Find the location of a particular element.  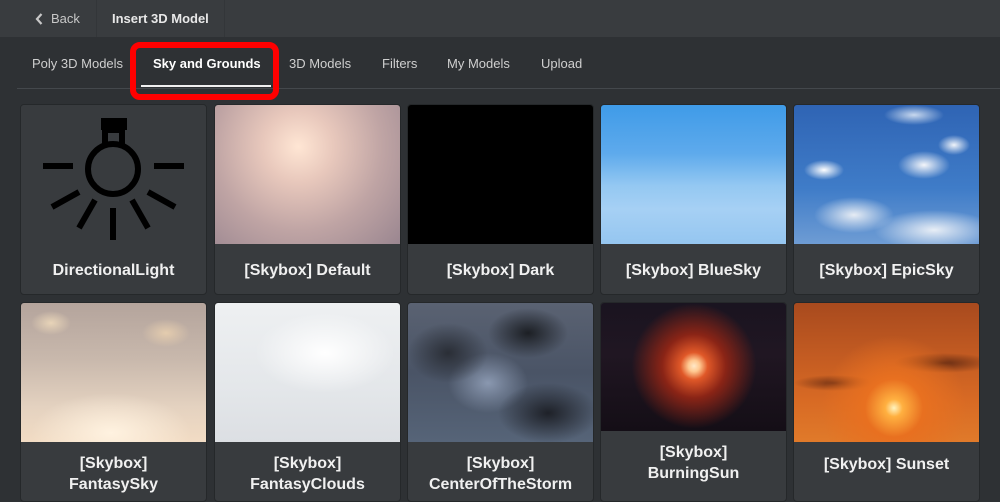

item-label: [Skybox] Default is located at coordinates (307, 270).